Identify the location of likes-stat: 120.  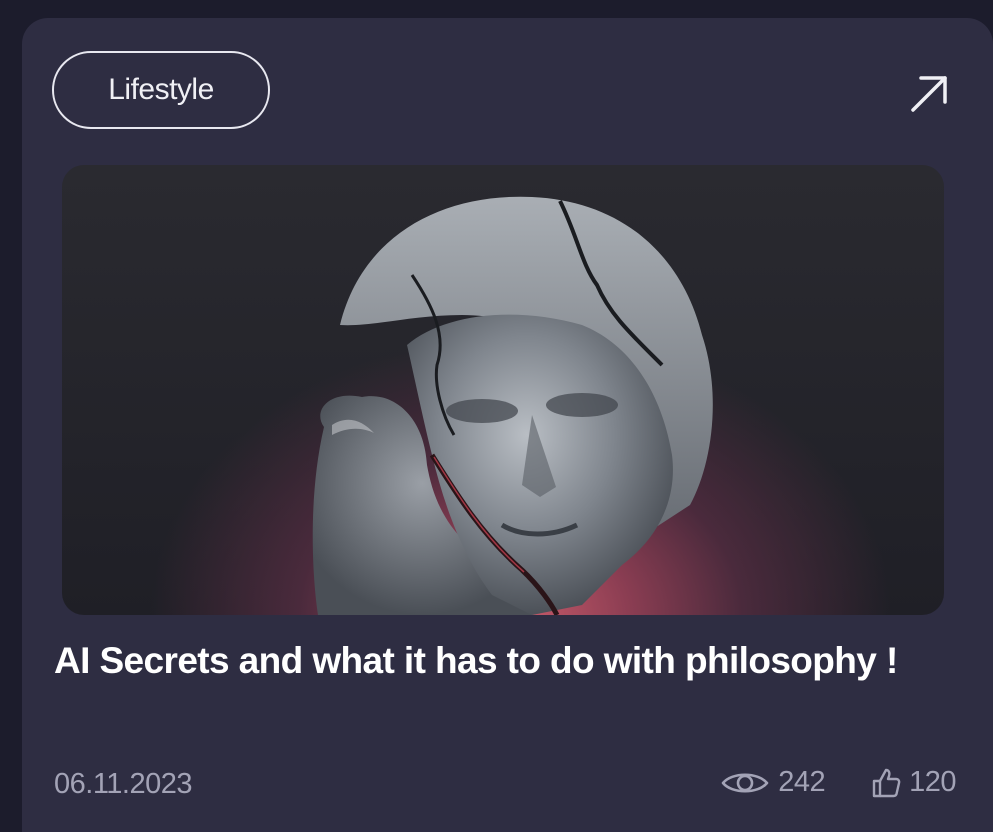
(913, 782).